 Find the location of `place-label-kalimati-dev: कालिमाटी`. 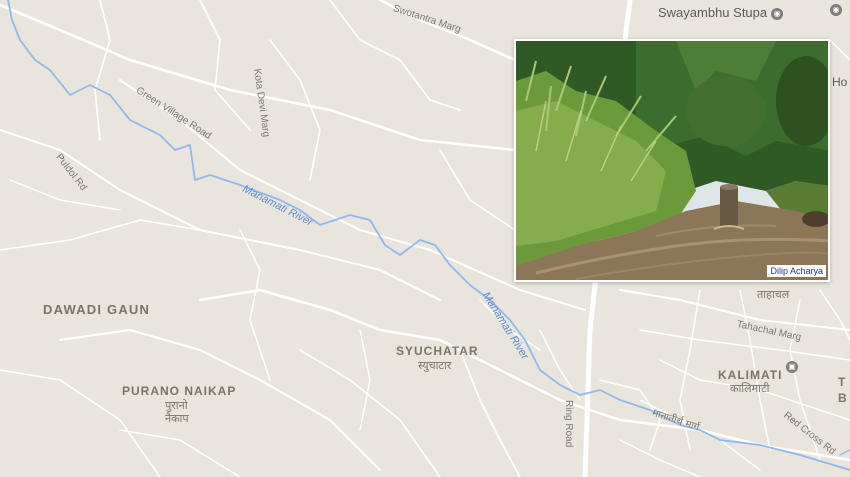

place-label-kalimati-dev: कालिमाटी is located at coordinates (750, 388).